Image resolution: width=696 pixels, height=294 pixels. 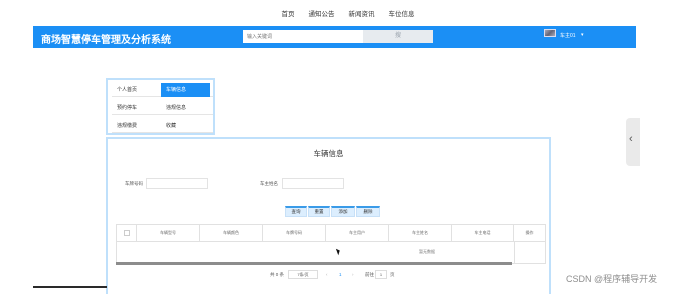 What do you see at coordinates (322, 13) in the screenshot?
I see `nav-announcements: 通知公告` at bounding box center [322, 13].